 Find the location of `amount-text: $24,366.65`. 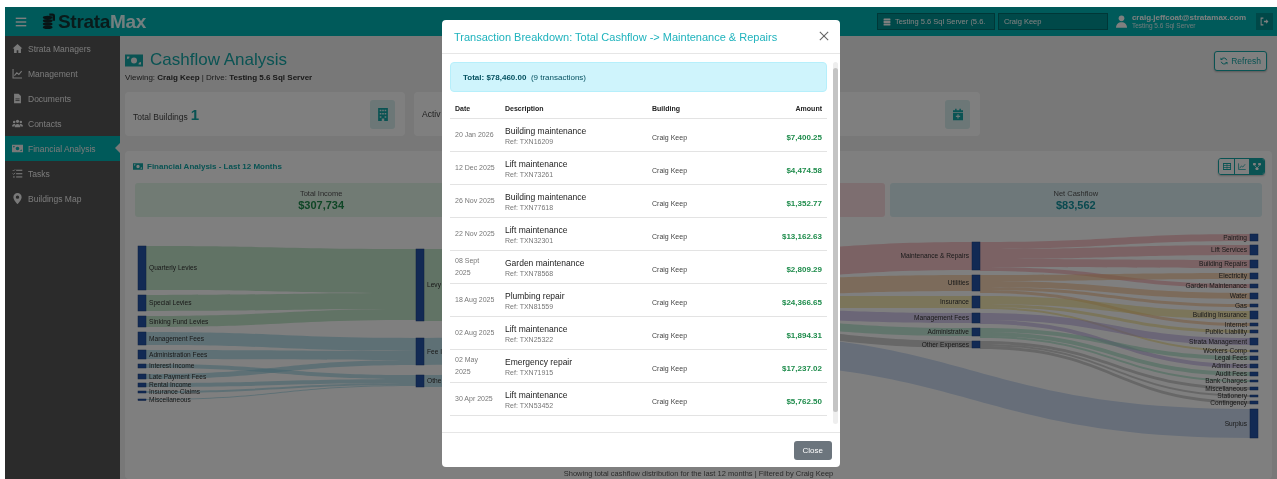

amount-text: $24,366.65 is located at coordinates (801, 302).